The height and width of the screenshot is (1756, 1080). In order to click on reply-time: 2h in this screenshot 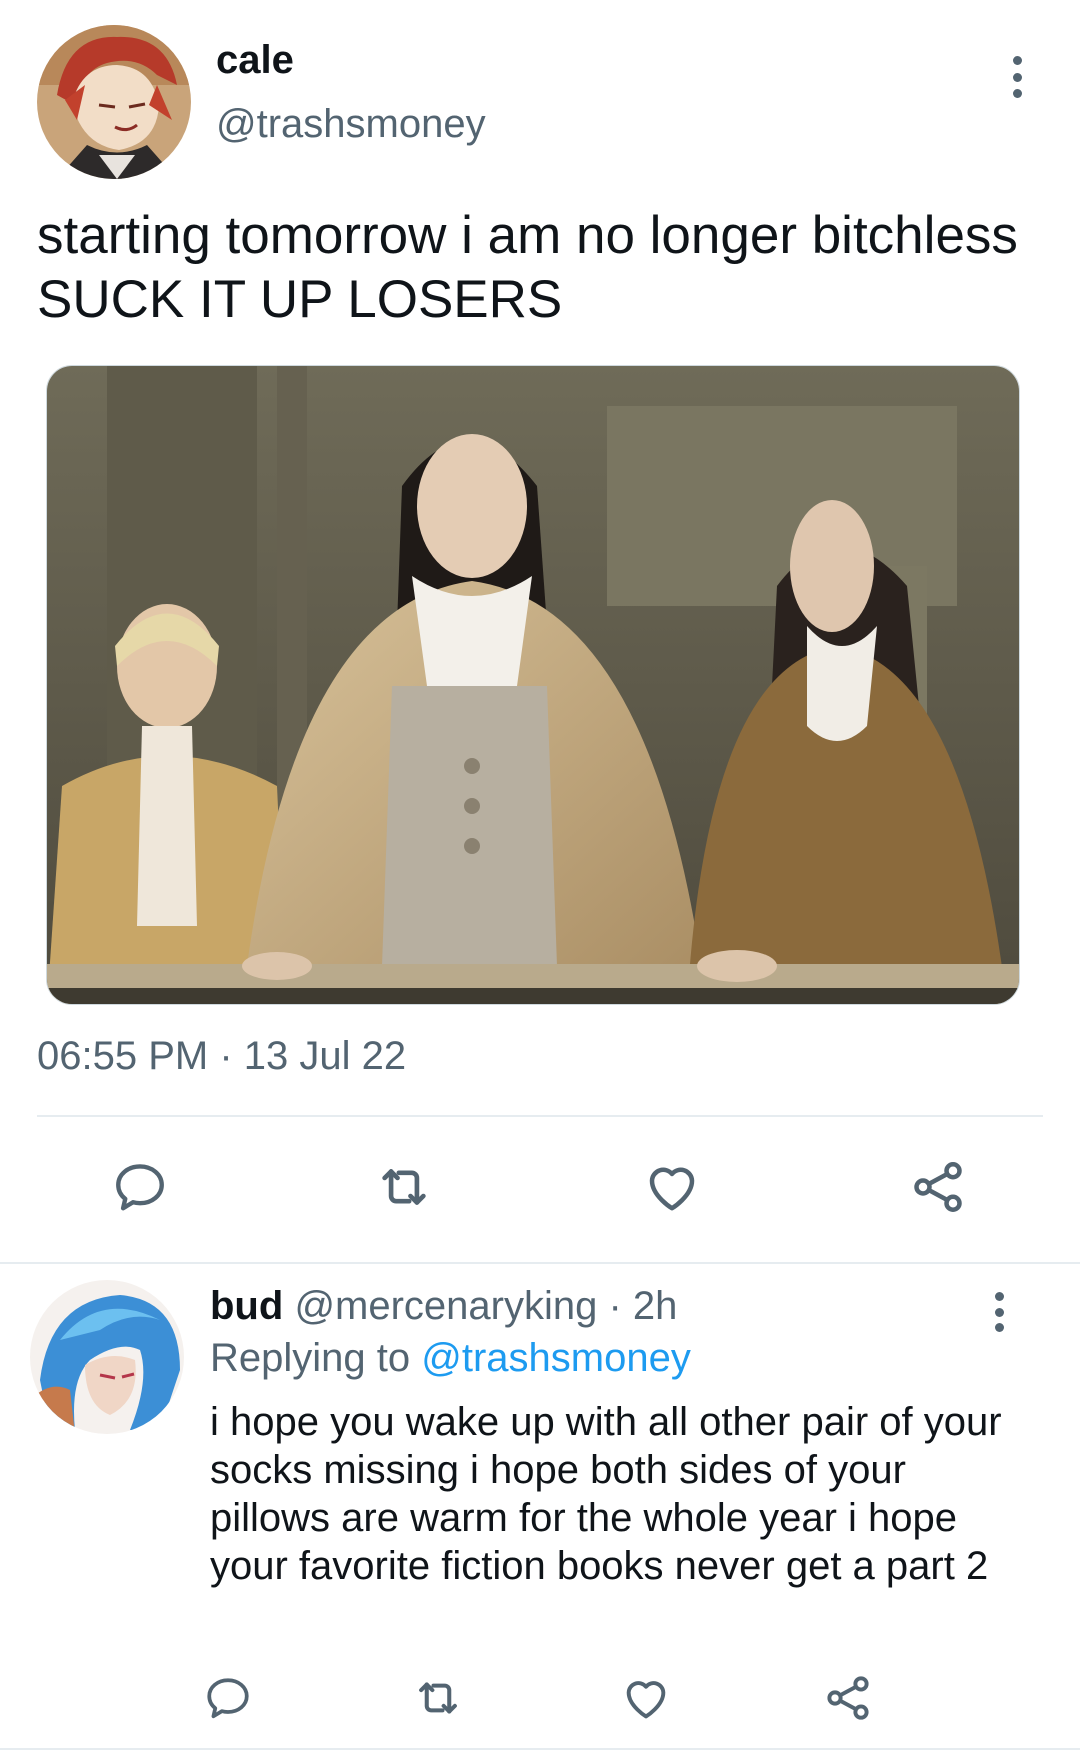, I will do `click(655, 1306)`.